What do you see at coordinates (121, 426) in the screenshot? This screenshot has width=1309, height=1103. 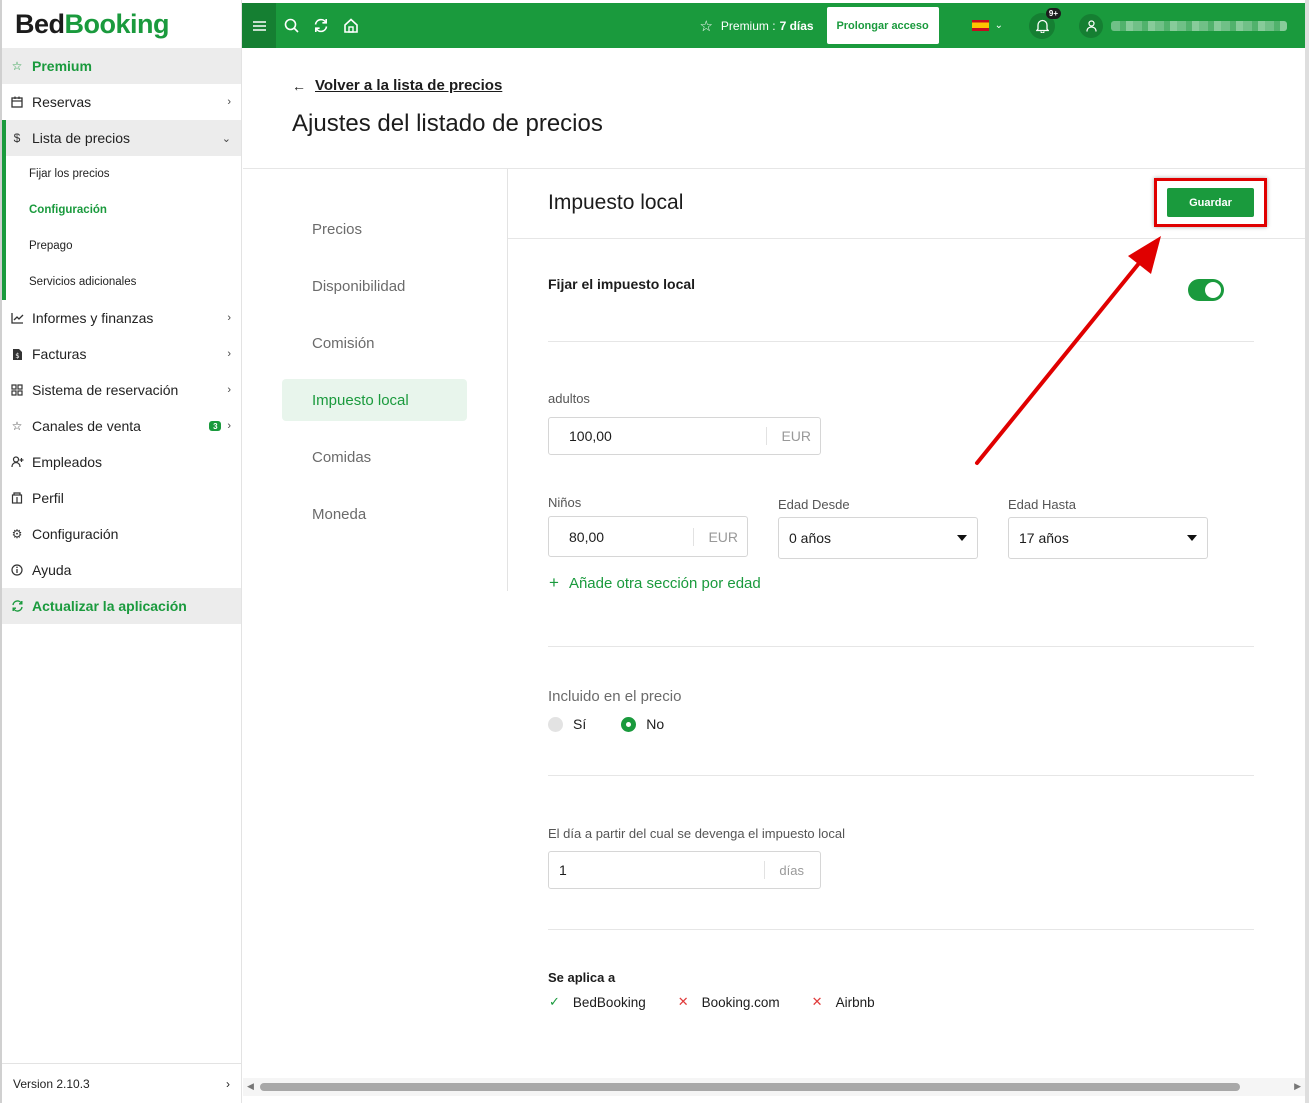 I see `sidebar-item-canales: ☆ Canales de venta 3 ›` at bounding box center [121, 426].